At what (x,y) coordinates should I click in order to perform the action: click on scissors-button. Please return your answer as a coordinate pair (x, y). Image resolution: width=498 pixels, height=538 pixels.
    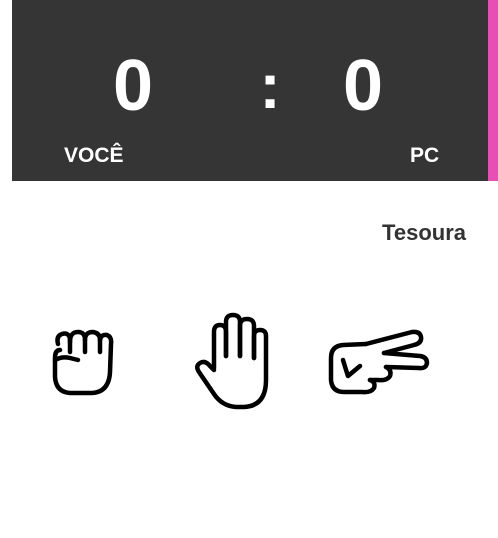
    Looking at the image, I should click on (378, 362).